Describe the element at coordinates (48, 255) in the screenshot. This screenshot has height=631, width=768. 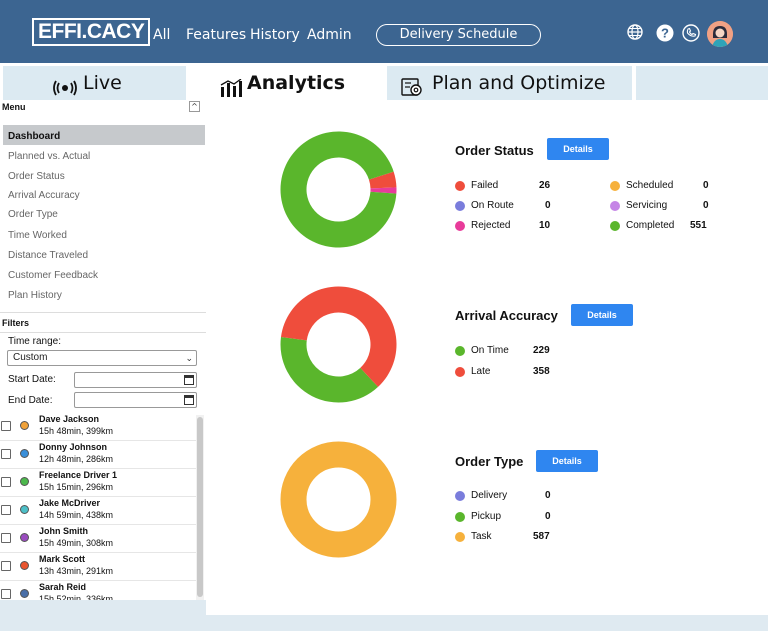
I see `sidebar-item-distance-traveled: Distance Traveled` at that location.